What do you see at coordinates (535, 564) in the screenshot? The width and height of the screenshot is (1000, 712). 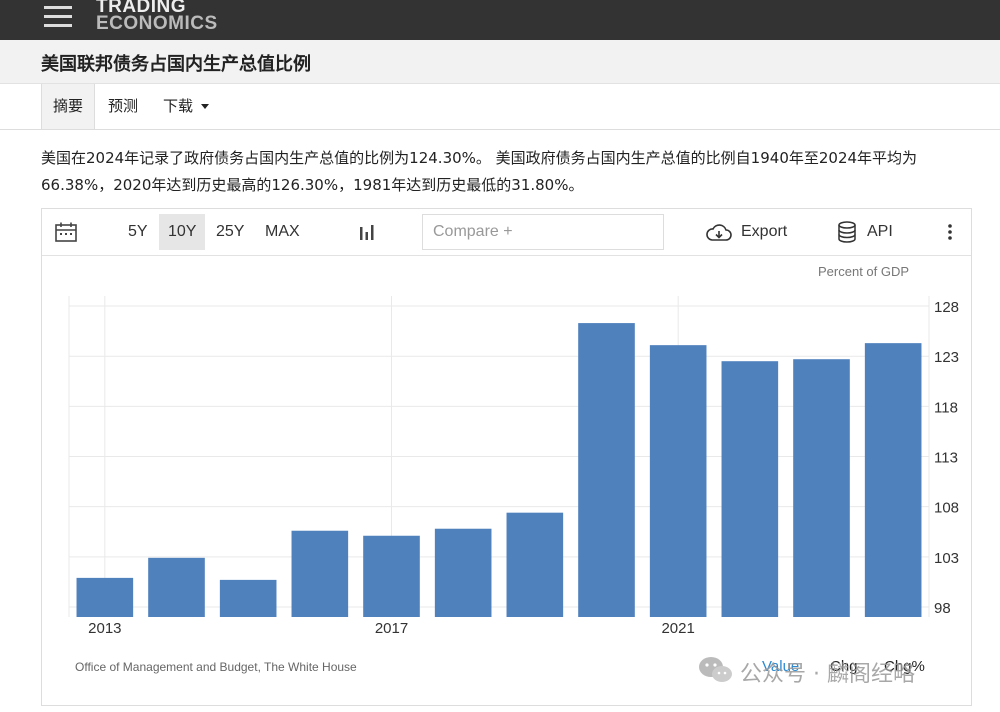 I see `bar-2019` at bounding box center [535, 564].